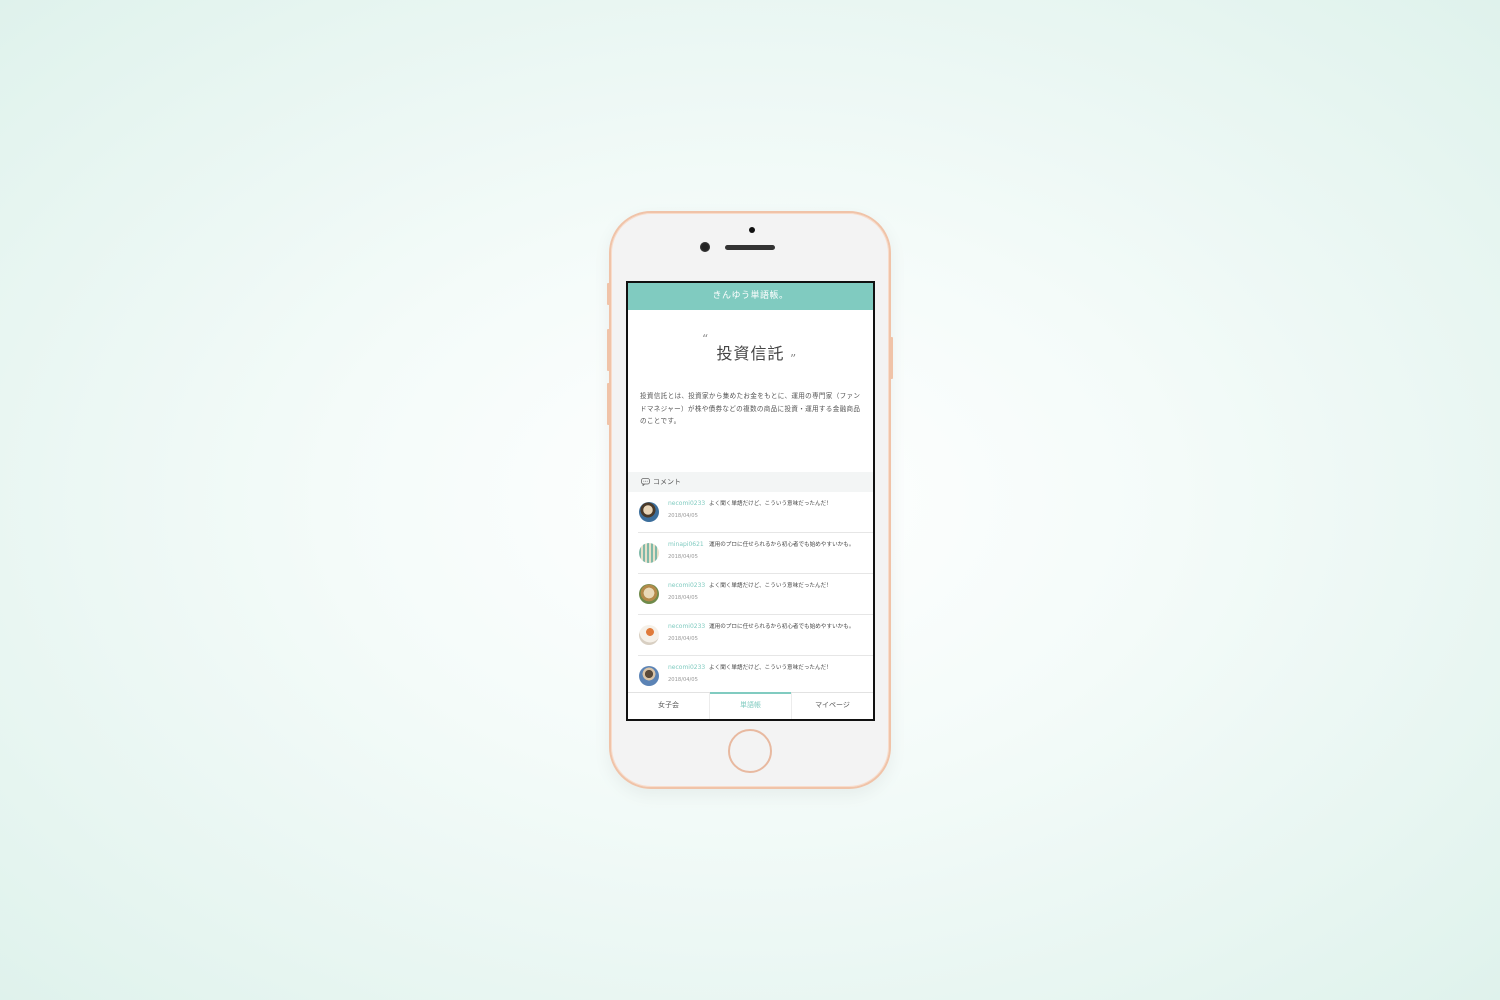  Describe the element at coordinates (645, 482) in the screenshot. I see `speech-bubble-icon` at that location.